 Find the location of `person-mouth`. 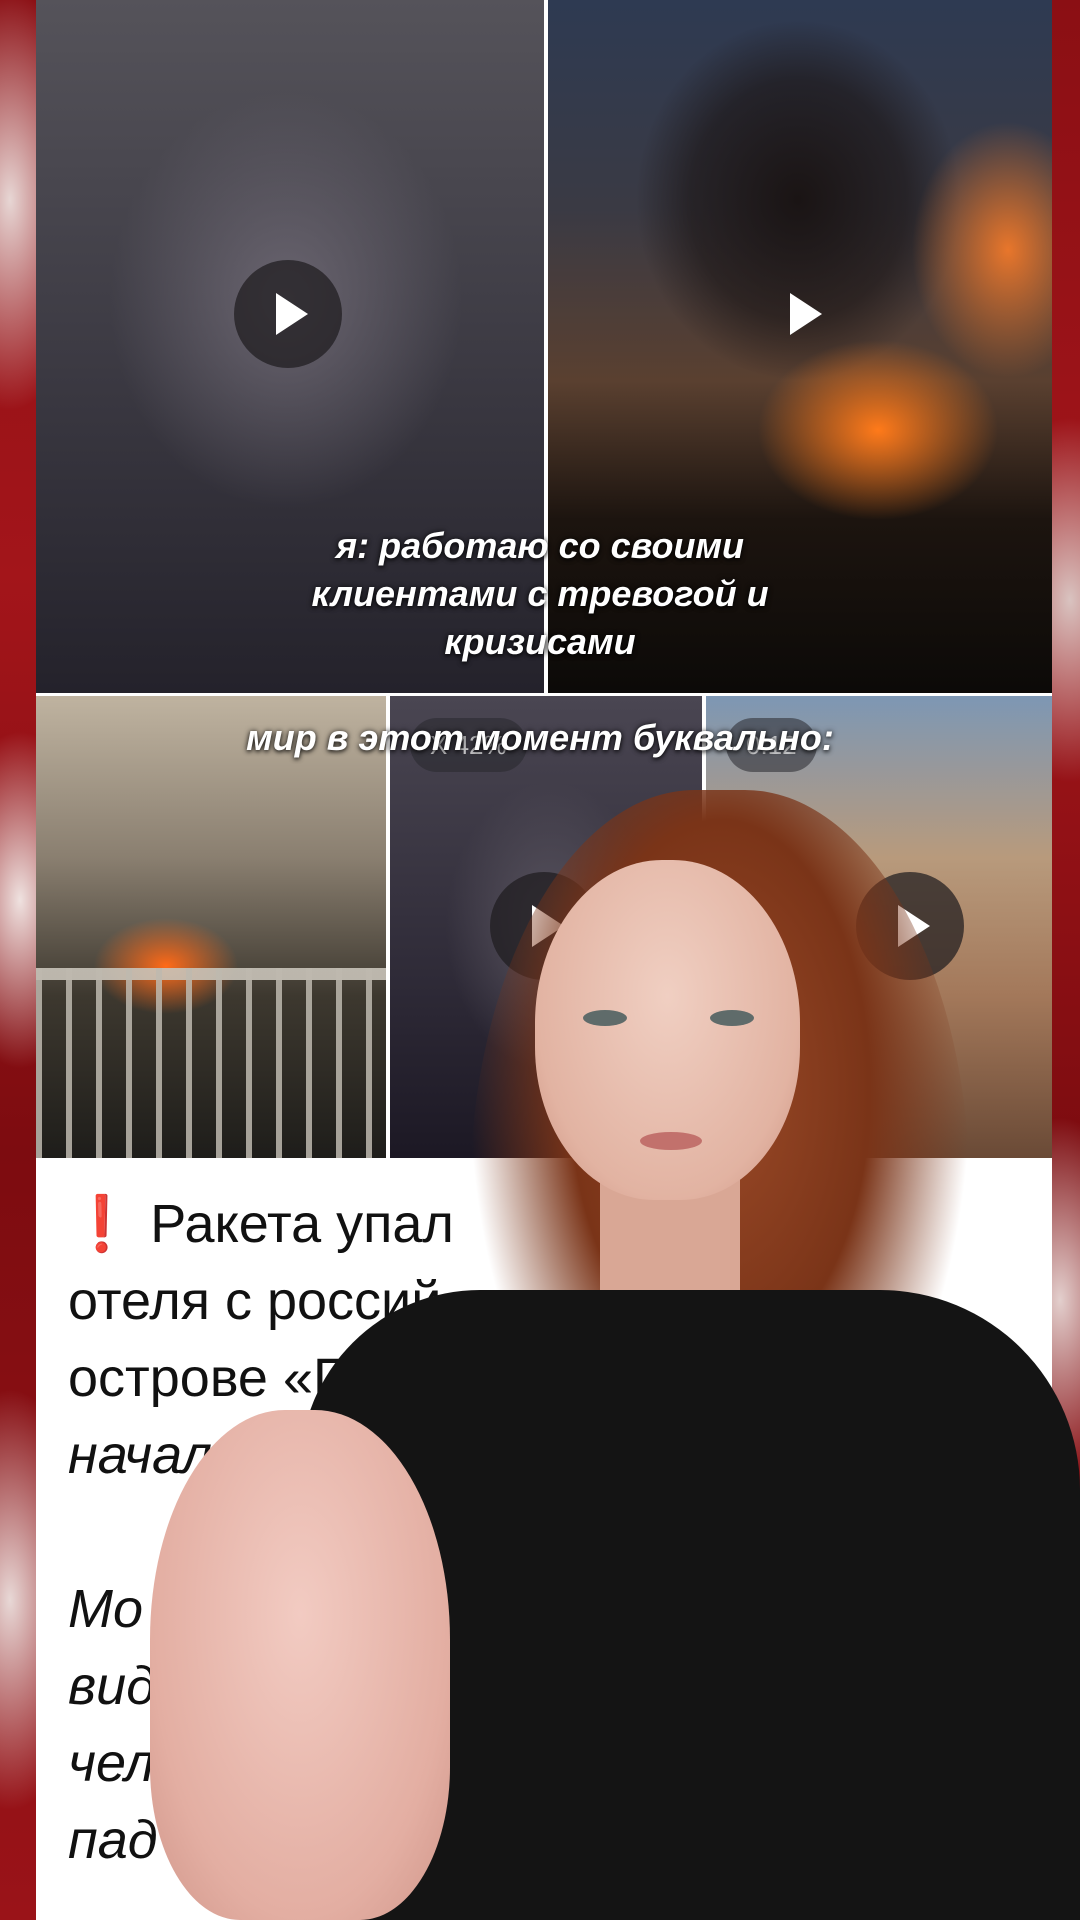

person-mouth is located at coordinates (671, 1141).